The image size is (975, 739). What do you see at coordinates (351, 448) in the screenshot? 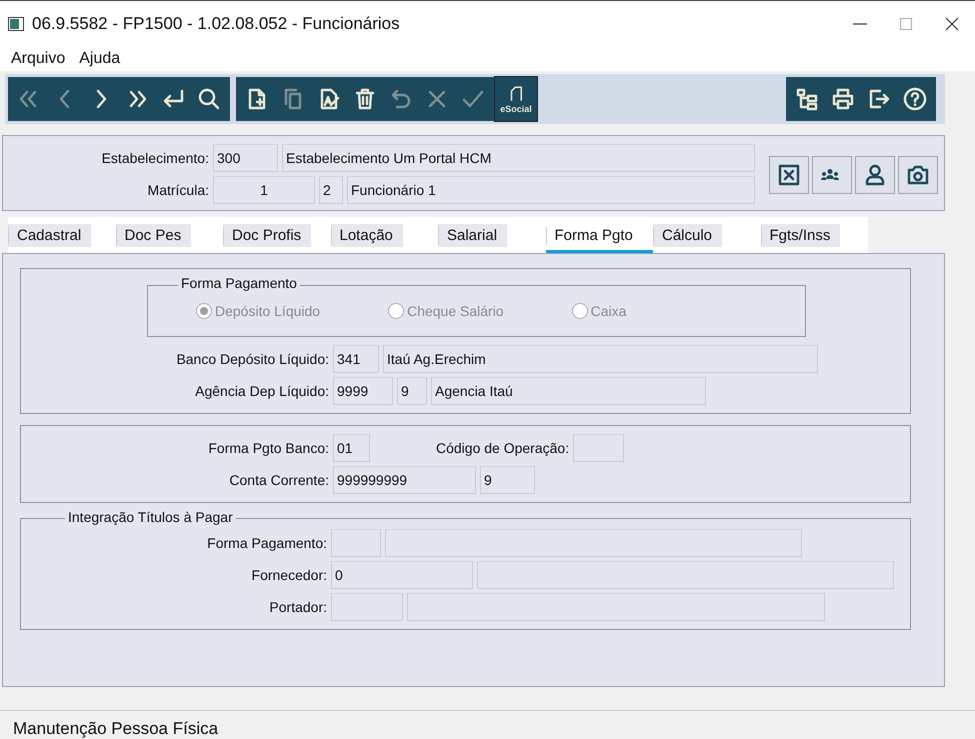
I see `input-field: 01` at bounding box center [351, 448].